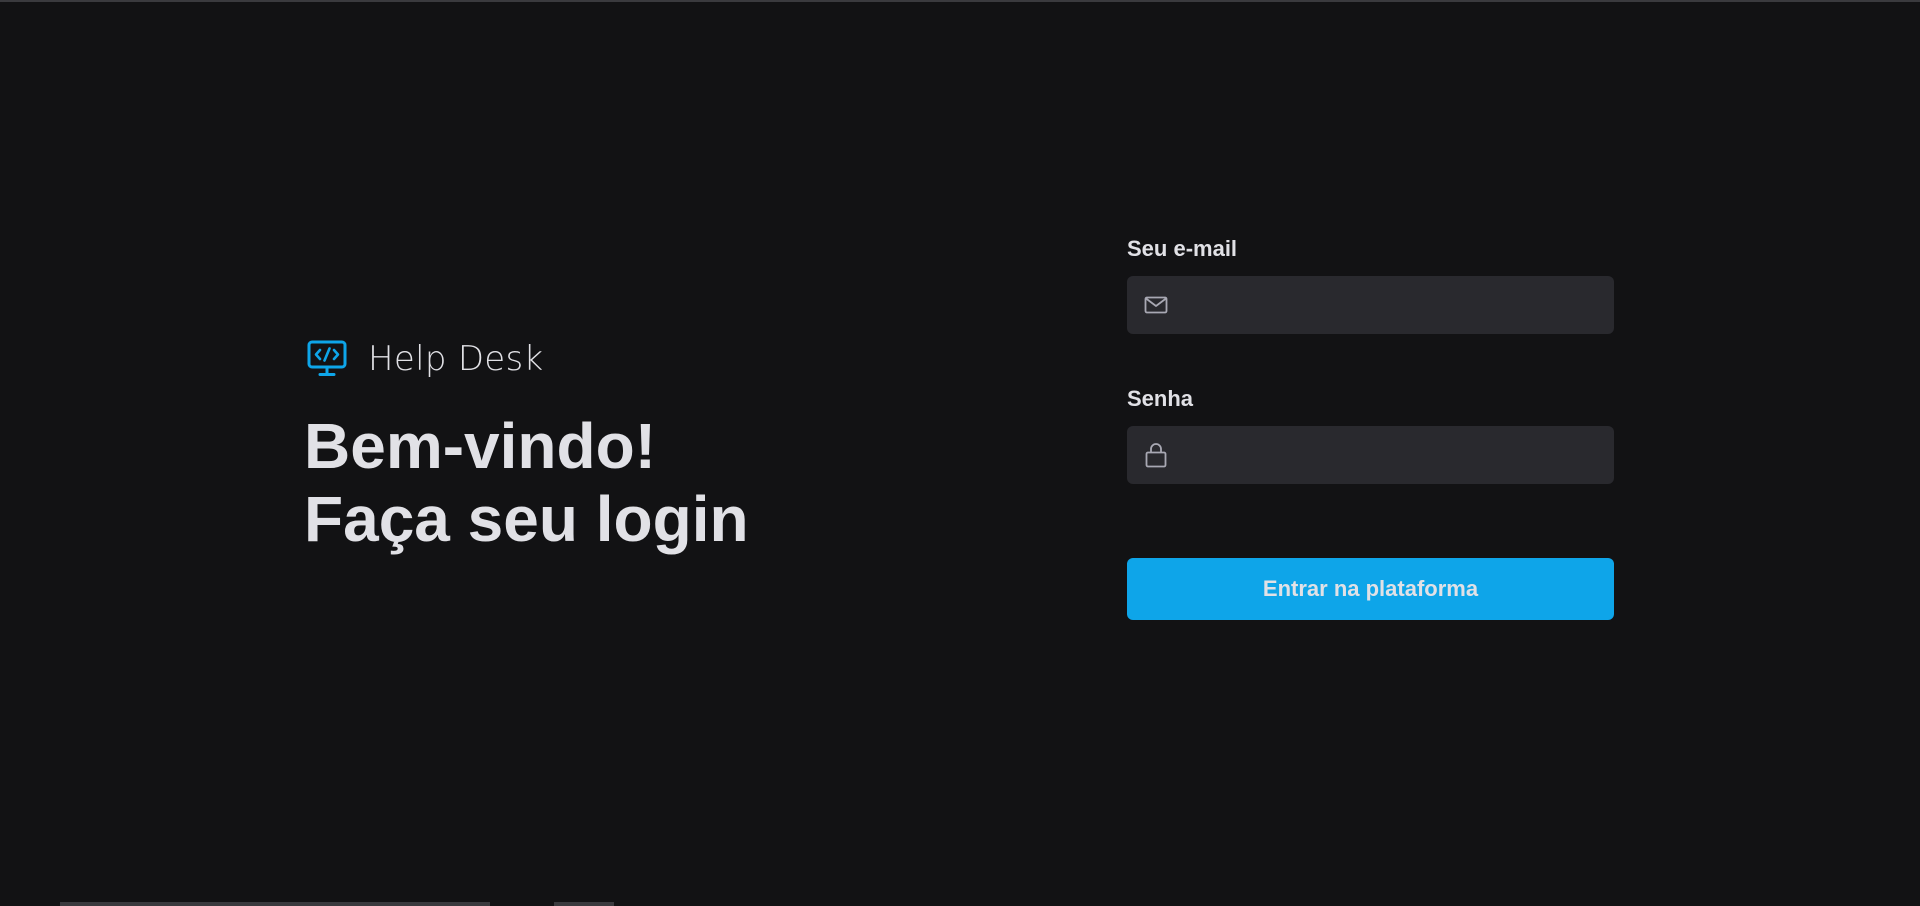 The height and width of the screenshot is (906, 1920). I want to click on login-form: Seu e-mail Senha Entrar na plataforma, so click(1370, 428).